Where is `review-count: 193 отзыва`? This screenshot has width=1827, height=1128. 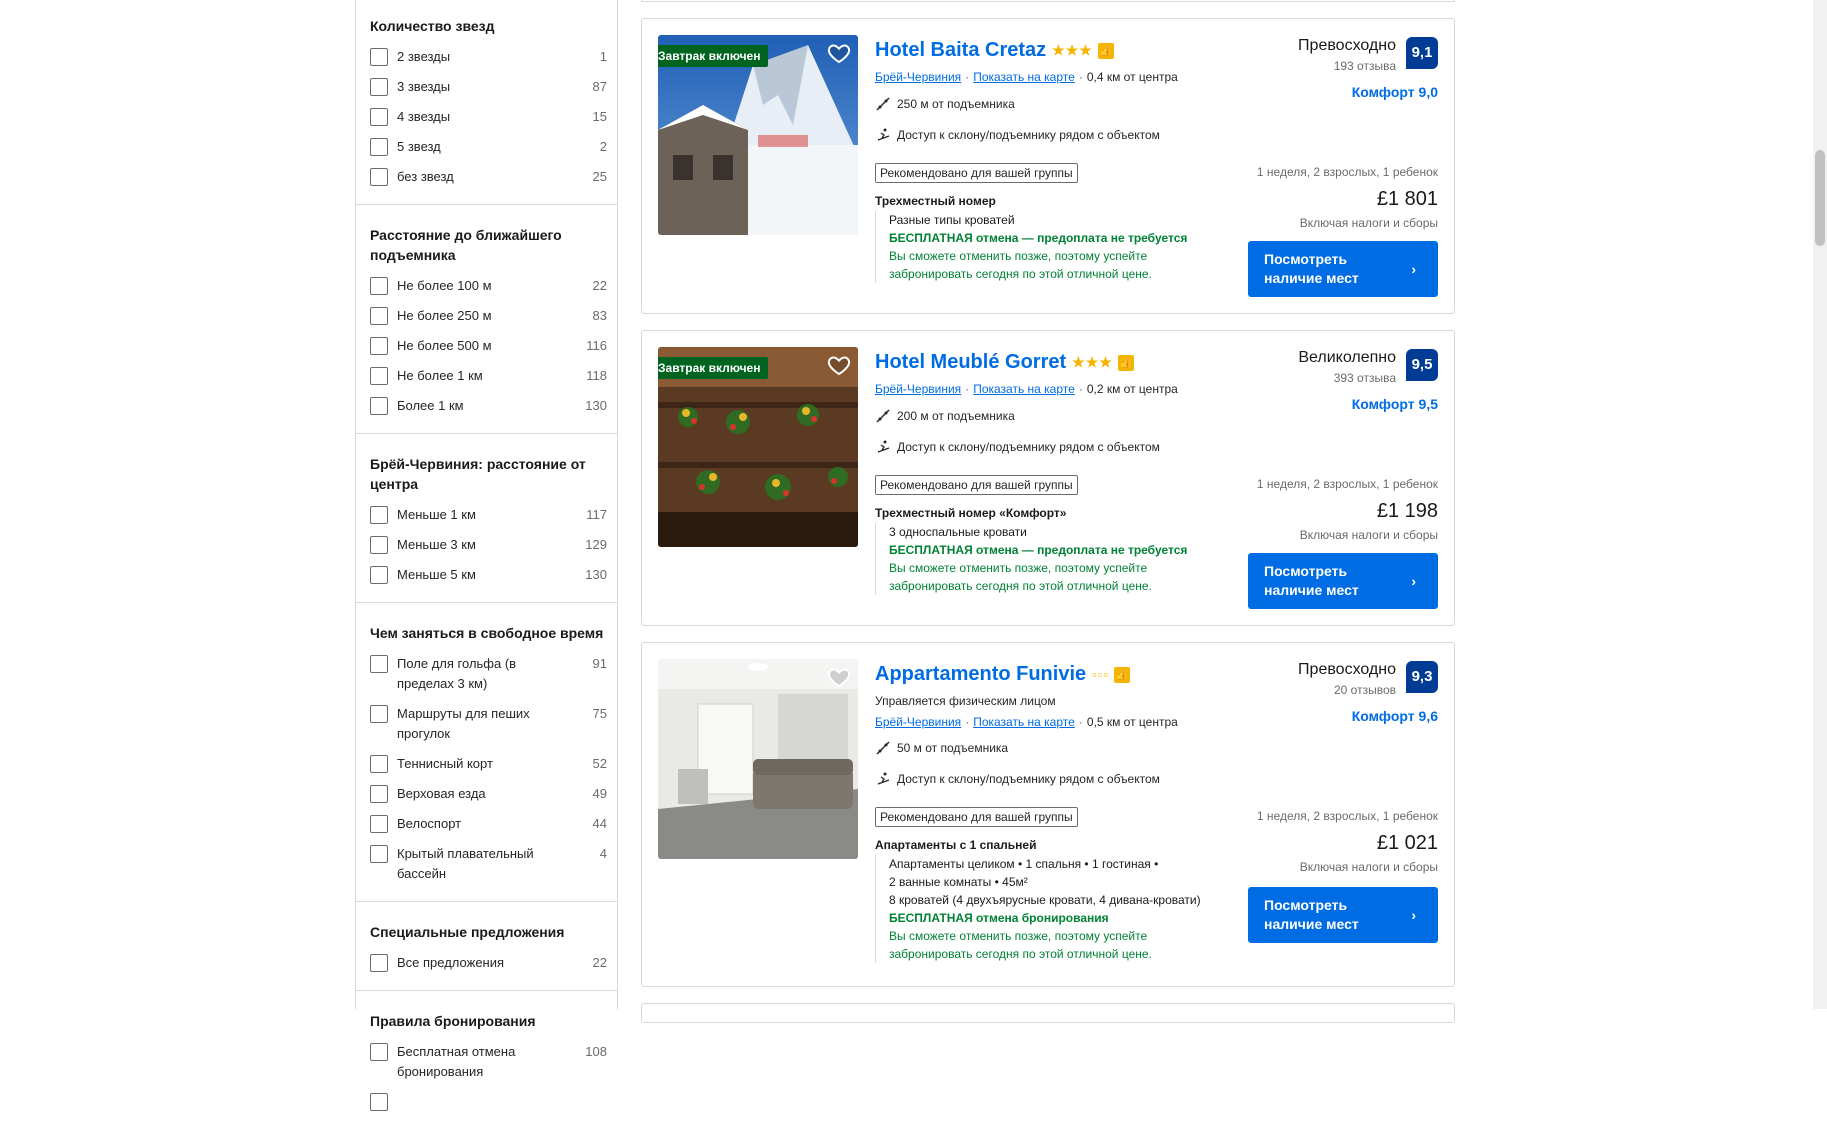 review-count: 193 отзыва is located at coordinates (1364, 66).